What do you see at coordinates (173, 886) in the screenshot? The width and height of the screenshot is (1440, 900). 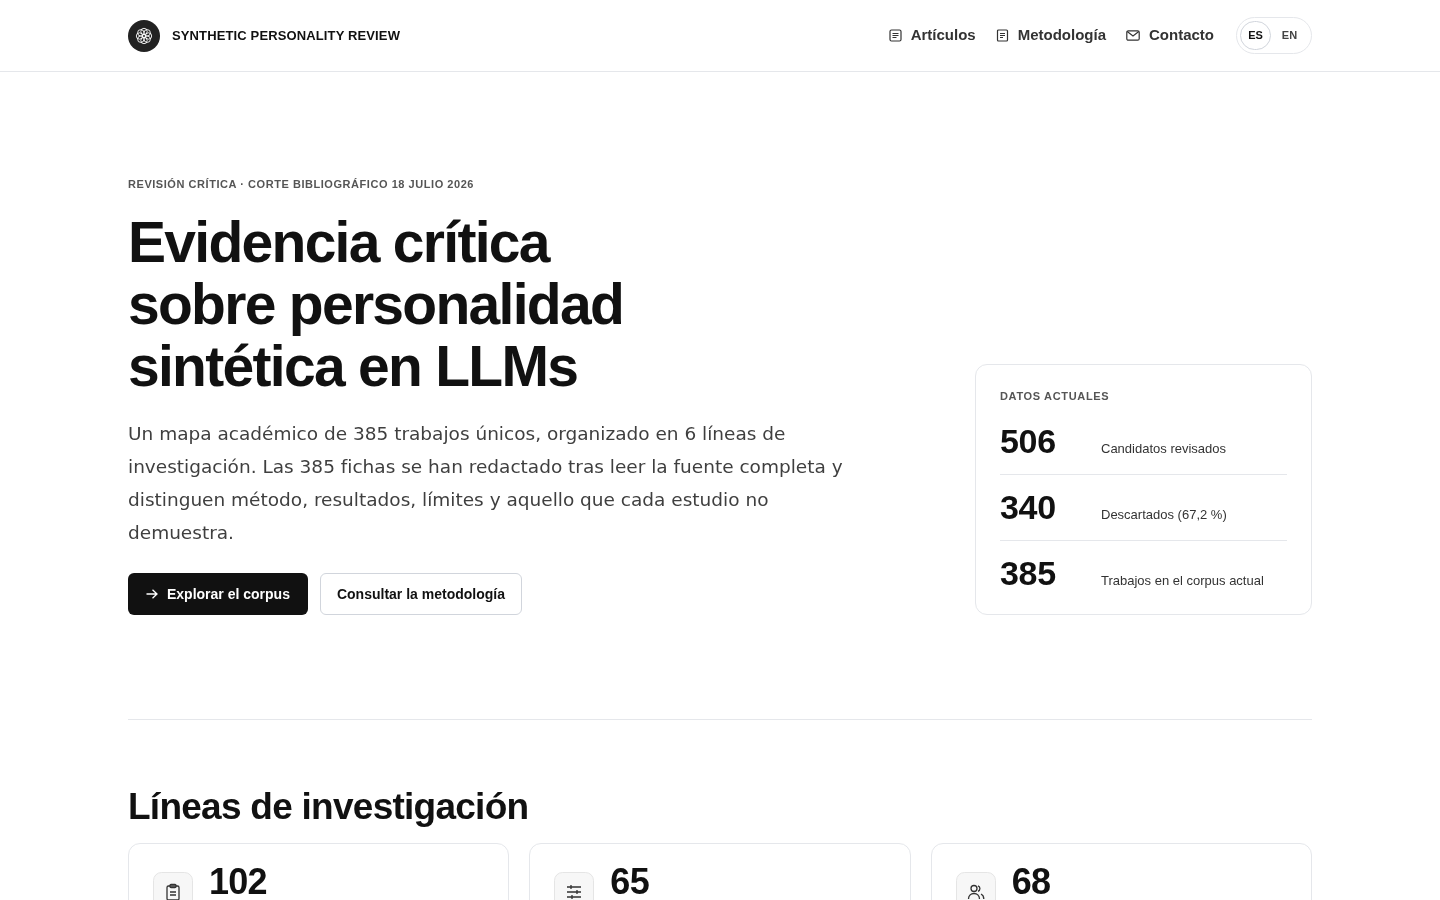 I see `clipboard-icon` at bounding box center [173, 886].